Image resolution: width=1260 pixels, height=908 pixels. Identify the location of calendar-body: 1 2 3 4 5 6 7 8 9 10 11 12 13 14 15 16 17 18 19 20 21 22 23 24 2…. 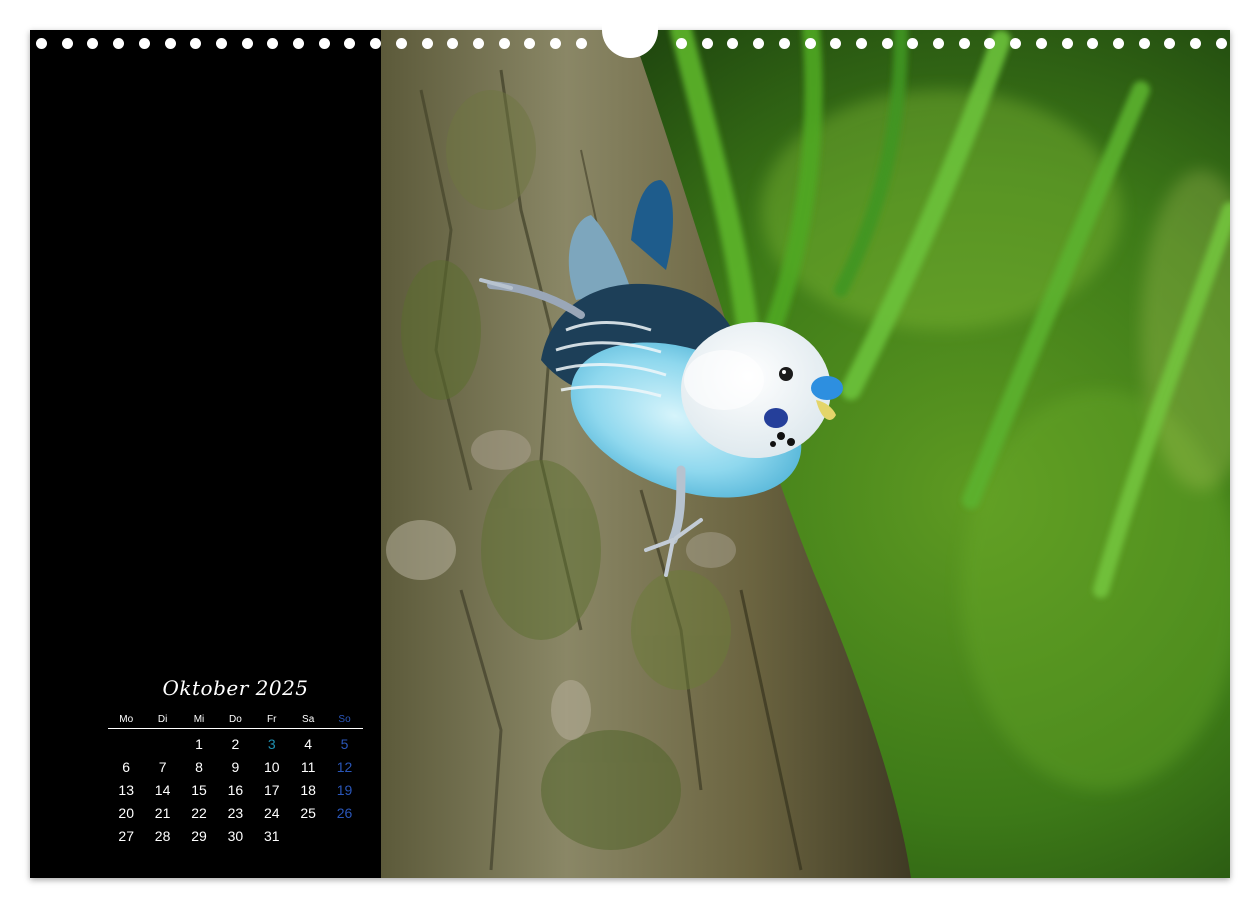
(235, 792).